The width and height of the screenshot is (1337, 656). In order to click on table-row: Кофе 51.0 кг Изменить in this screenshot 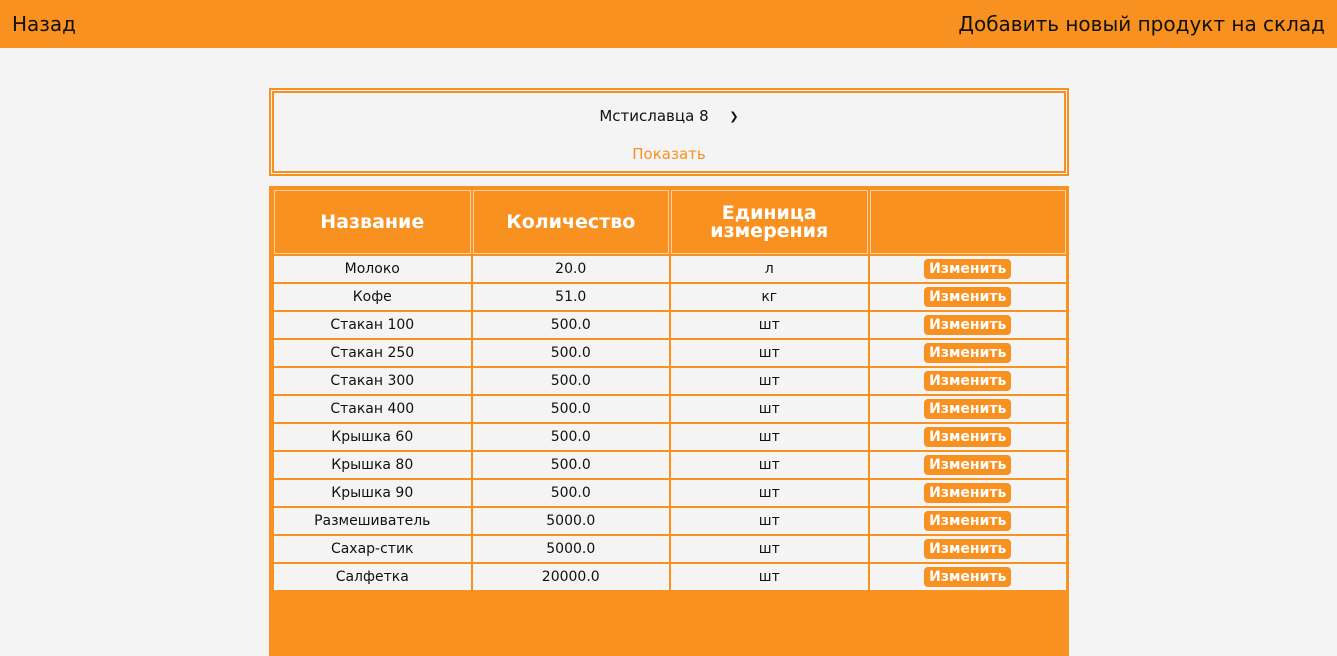, I will do `click(670, 297)`.